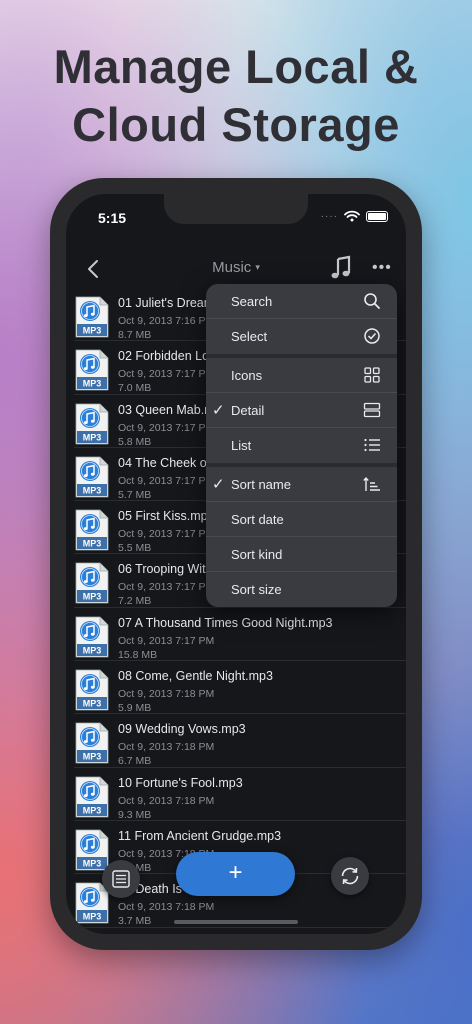  What do you see at coordinates (256, 589) in the screenshot?
I see `menu-label: Sort size` at bounding box center [256, 589].